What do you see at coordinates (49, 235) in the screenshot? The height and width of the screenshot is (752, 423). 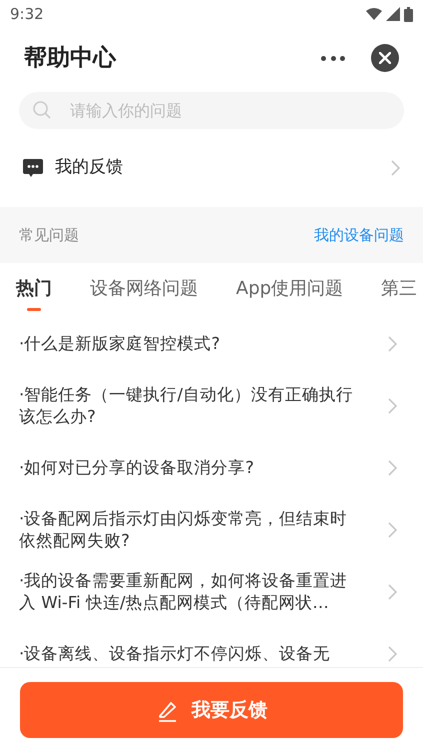 I see `section-title: 常见问题` at bounding box center [49, 235].